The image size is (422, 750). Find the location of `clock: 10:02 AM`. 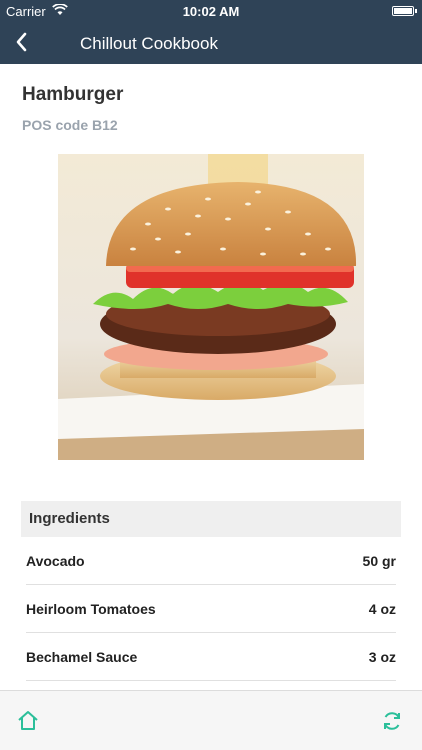

clock: 10:02 AM is located at coordinates (211, 11).